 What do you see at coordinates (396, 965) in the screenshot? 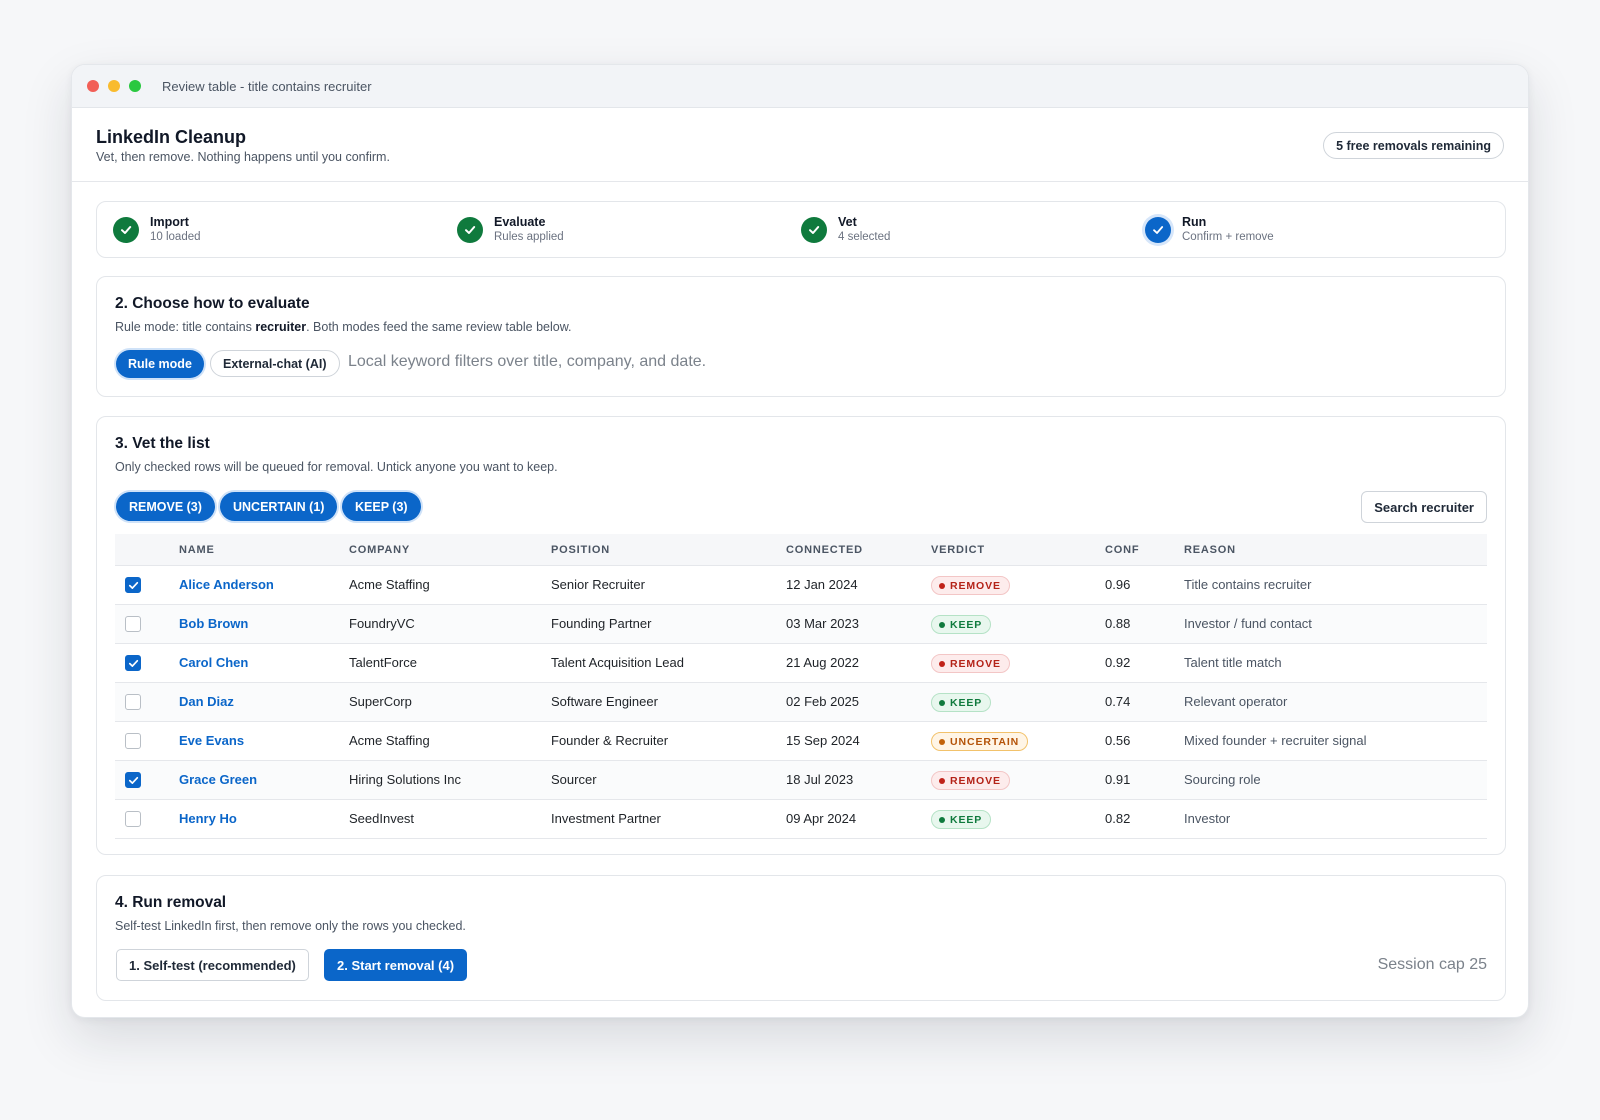
I see `start-removal-button: 2. Start removal (4)` at bounding box center [396, 965].